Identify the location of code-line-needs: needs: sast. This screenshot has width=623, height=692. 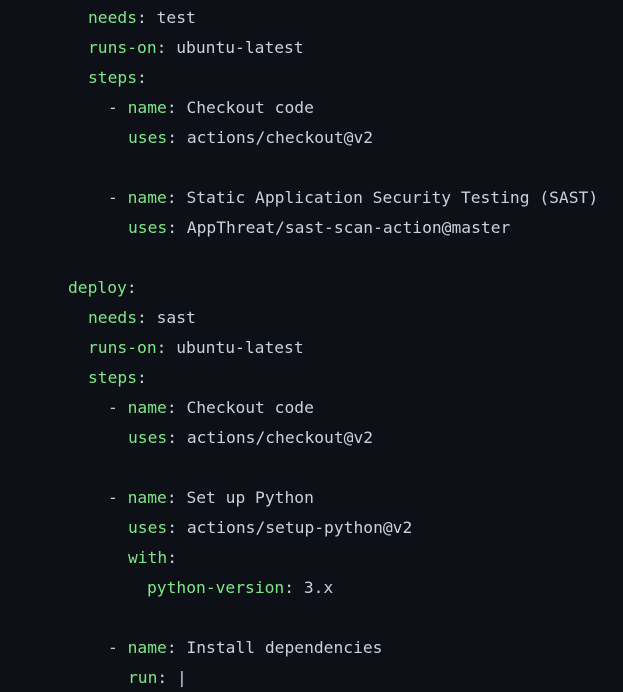
(142, 318).